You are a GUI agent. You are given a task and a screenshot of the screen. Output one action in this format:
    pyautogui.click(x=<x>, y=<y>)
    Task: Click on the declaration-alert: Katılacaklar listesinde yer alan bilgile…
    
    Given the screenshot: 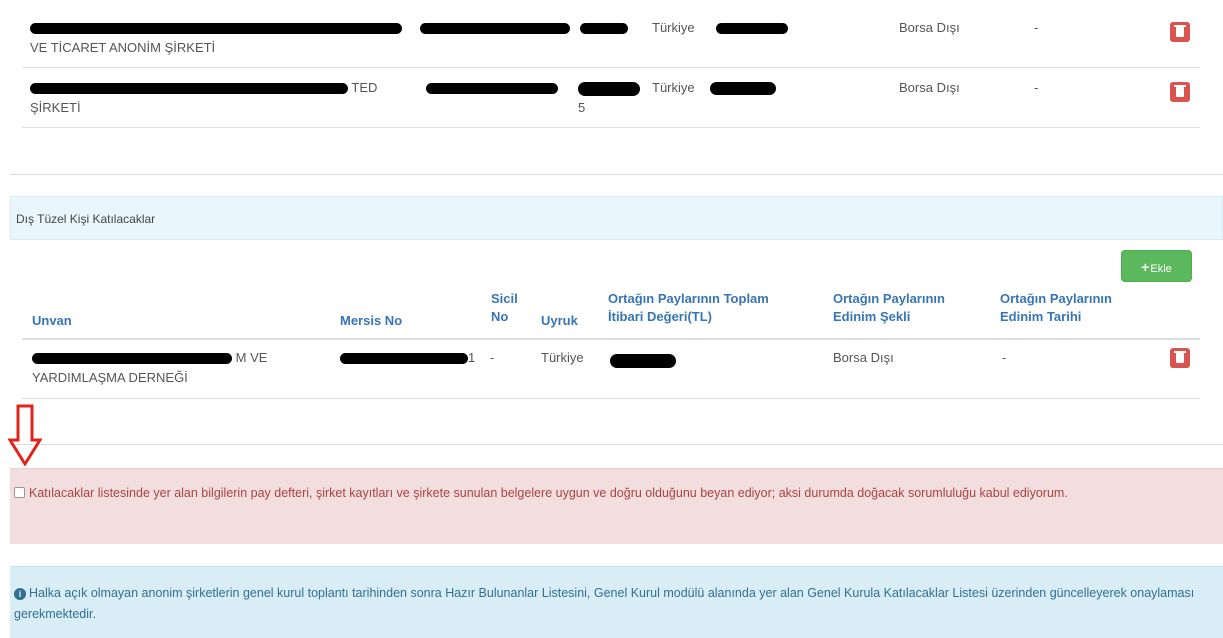 What is the action you would take?
    pyautogui.click(x=616, y=506)
    